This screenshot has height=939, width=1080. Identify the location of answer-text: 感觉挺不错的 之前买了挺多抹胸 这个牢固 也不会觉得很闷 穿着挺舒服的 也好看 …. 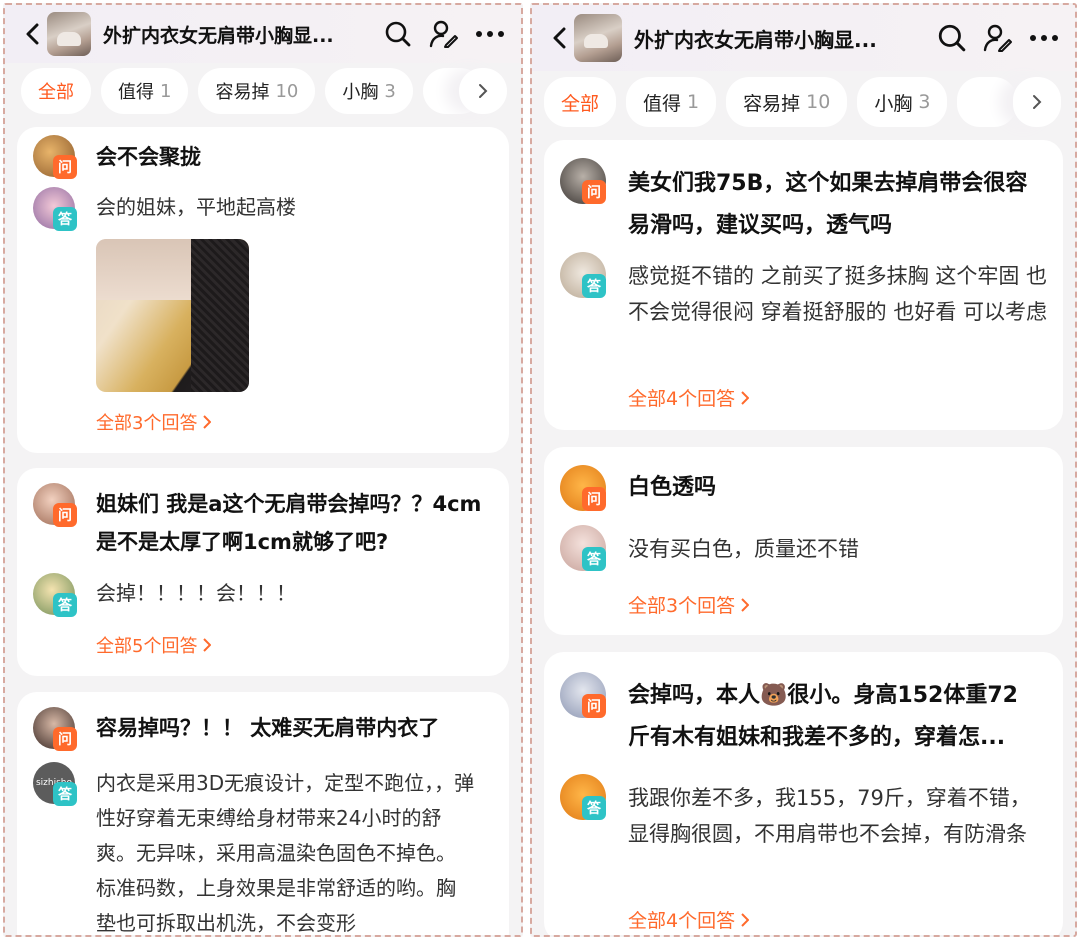
(838, 294).